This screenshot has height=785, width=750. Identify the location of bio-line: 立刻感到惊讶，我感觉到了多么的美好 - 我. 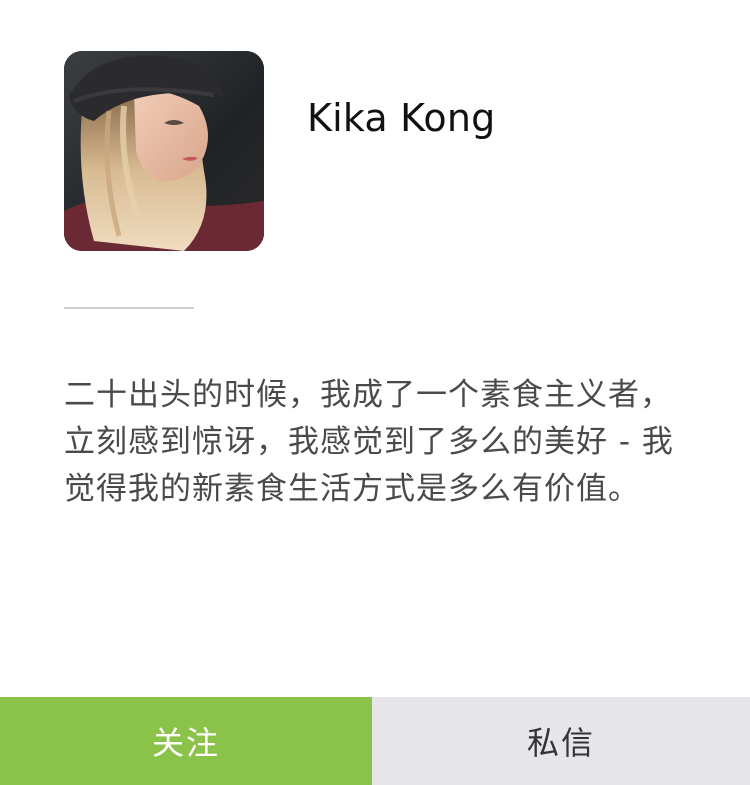
(369, 442).